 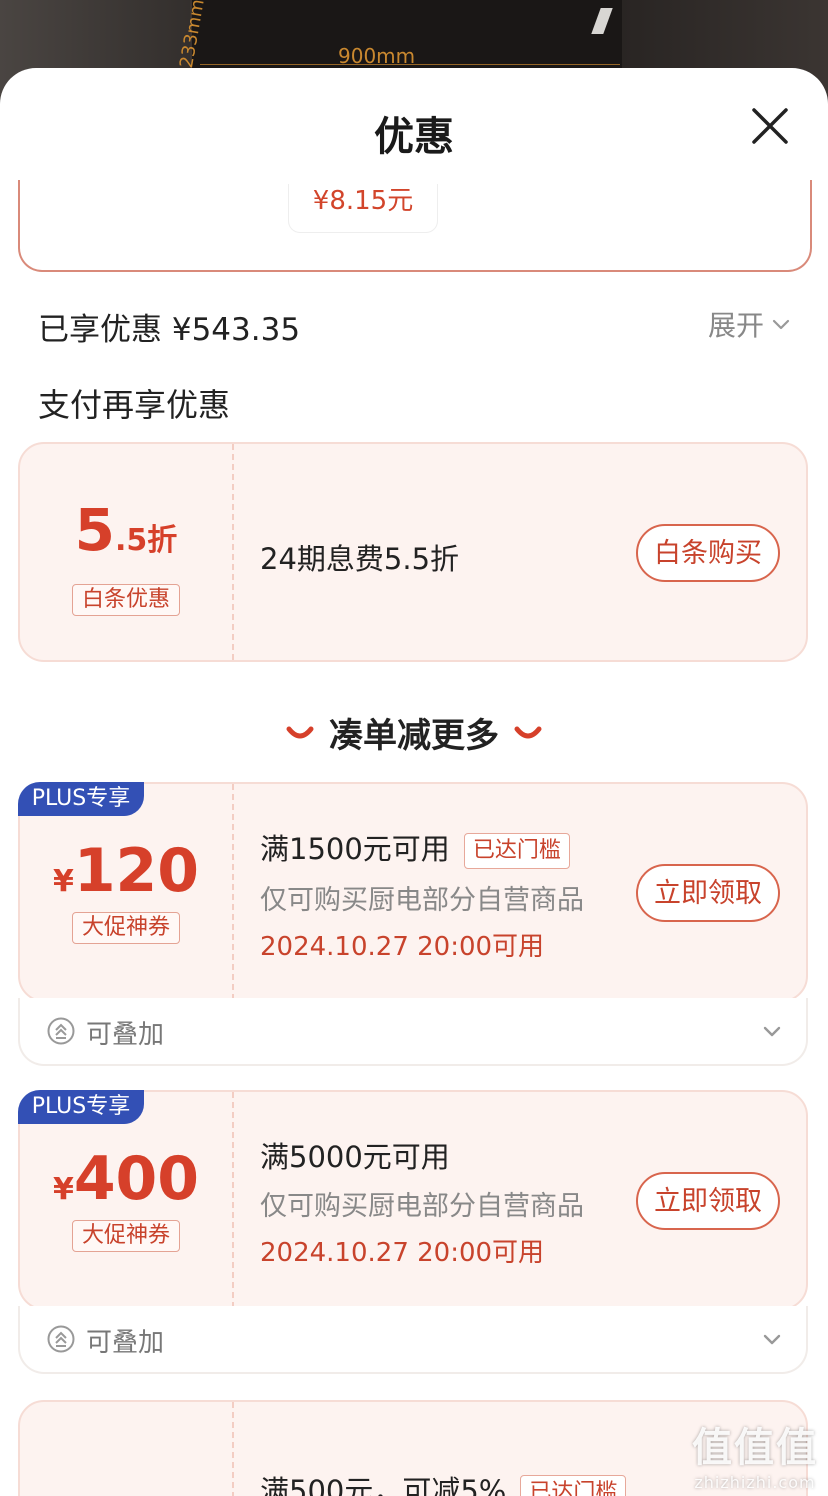 What do you see at coordinates (126, 1449) in the screenshot?
I see `coupon-left-panel: 满减` at bounding box center [126, 1449].